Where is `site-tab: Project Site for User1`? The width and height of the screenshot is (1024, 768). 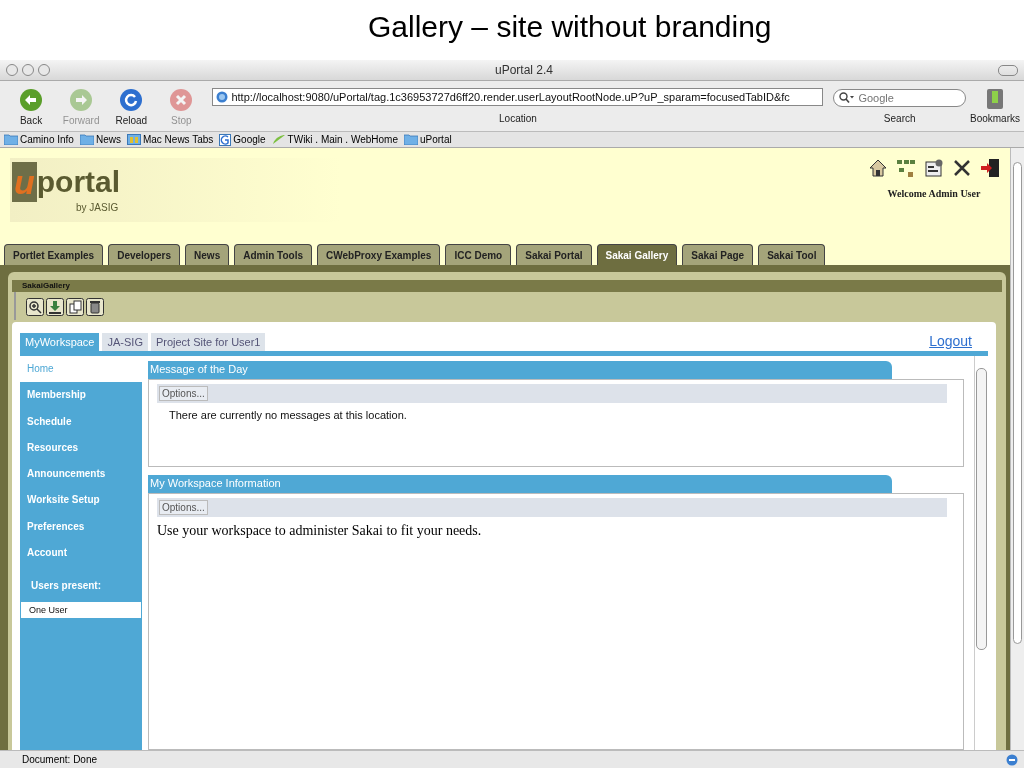 site-tab: Project Site for User1 is located at coordinates (208, 342).